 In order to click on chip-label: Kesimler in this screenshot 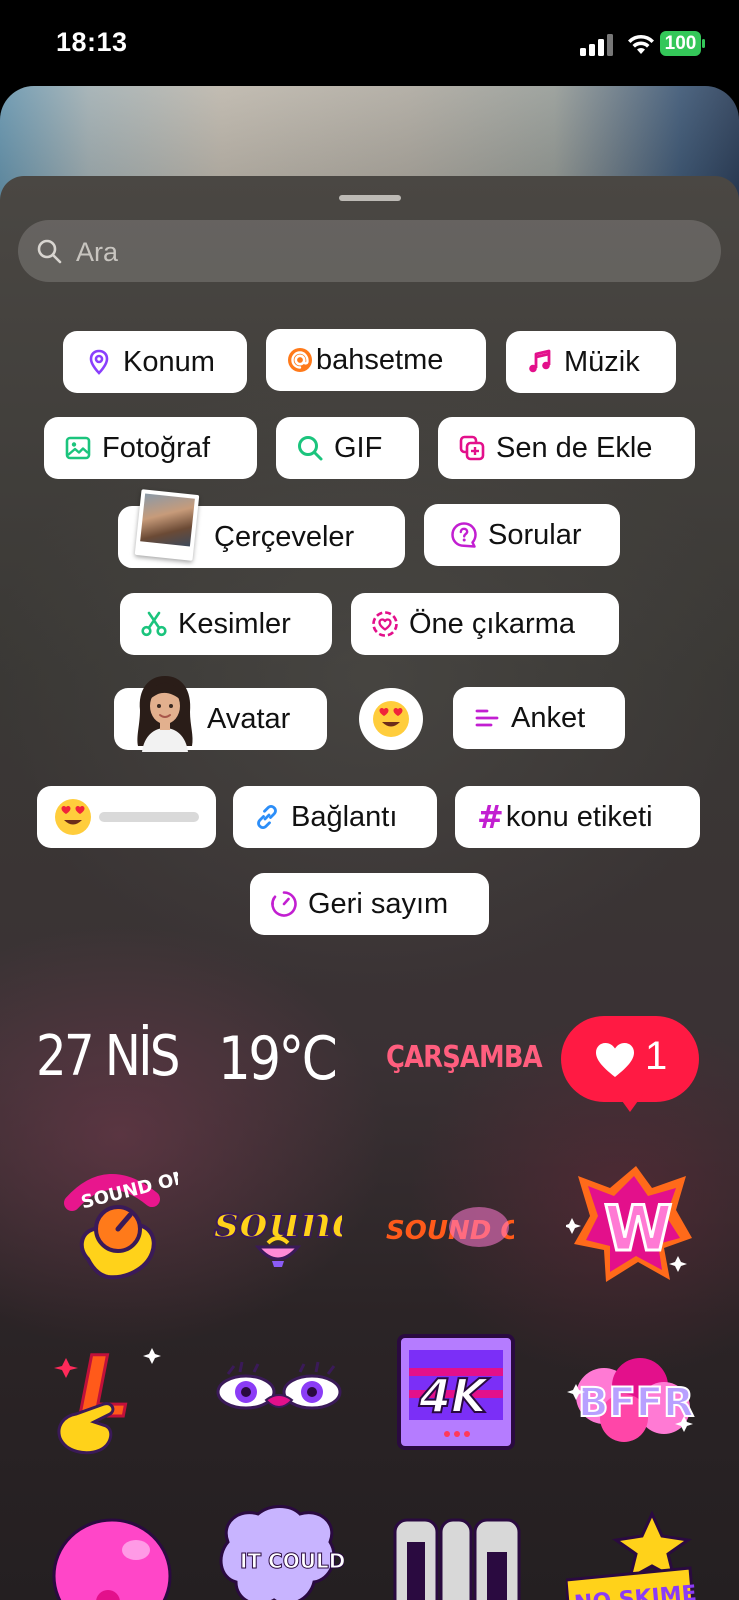, I will do `click(234, 623)`.